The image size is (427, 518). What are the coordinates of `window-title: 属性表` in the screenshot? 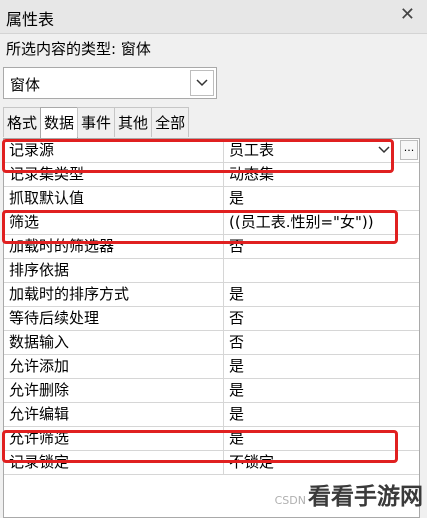 It's located at (30, 19).